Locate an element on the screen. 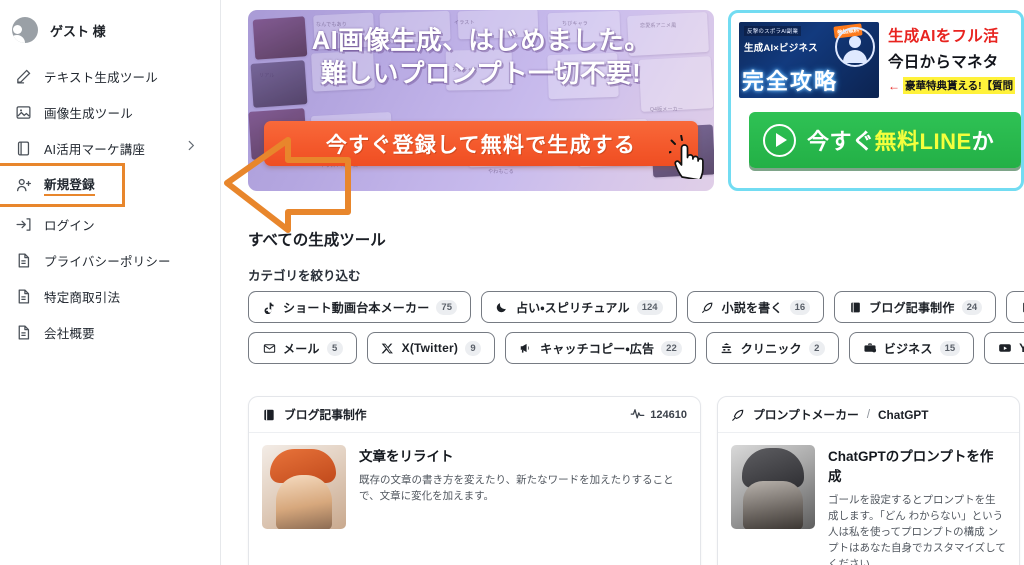 This screenshot has height=565, width=1024. chip-label: 小説を書く is located at coordinates (752, 307).